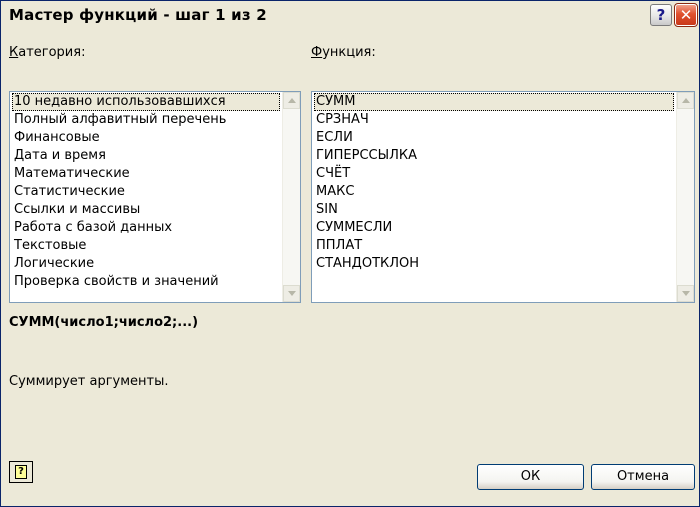 The image size is (700, 507). Describe the element at coordinates (494, 264) in the screenshot. I see `function-list-item: СТАНДОТКЛОН` at that location.